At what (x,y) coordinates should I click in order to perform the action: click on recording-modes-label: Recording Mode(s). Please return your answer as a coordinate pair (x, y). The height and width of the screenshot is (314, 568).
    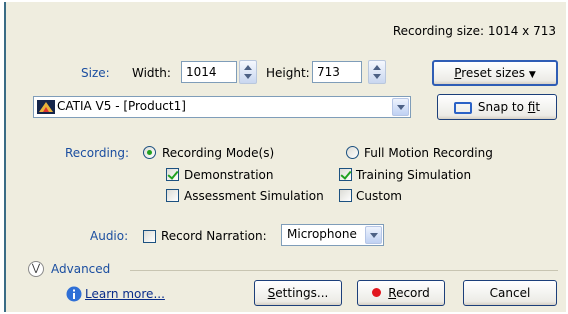
    Looking at the image, I should click on (218, 153).